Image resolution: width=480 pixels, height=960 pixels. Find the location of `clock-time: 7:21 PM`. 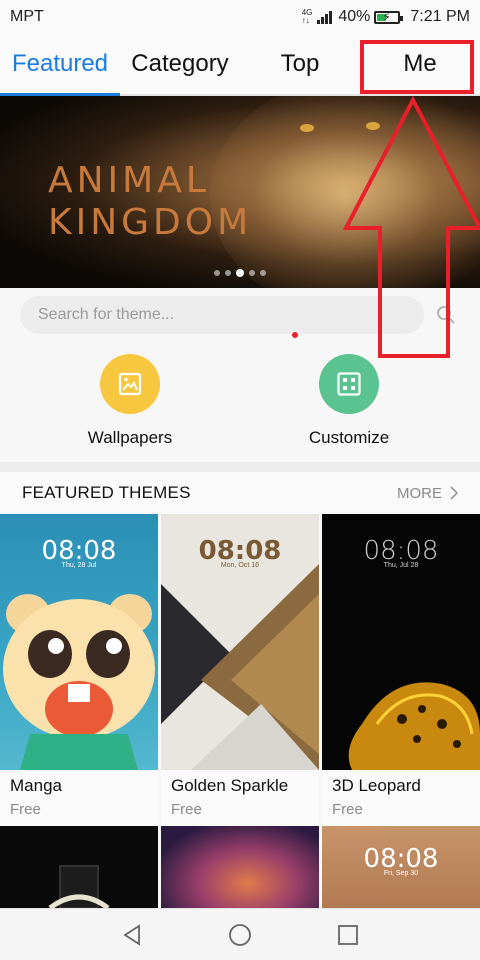

clock-time: 7:21 PM is located at coordinates (440, 16).